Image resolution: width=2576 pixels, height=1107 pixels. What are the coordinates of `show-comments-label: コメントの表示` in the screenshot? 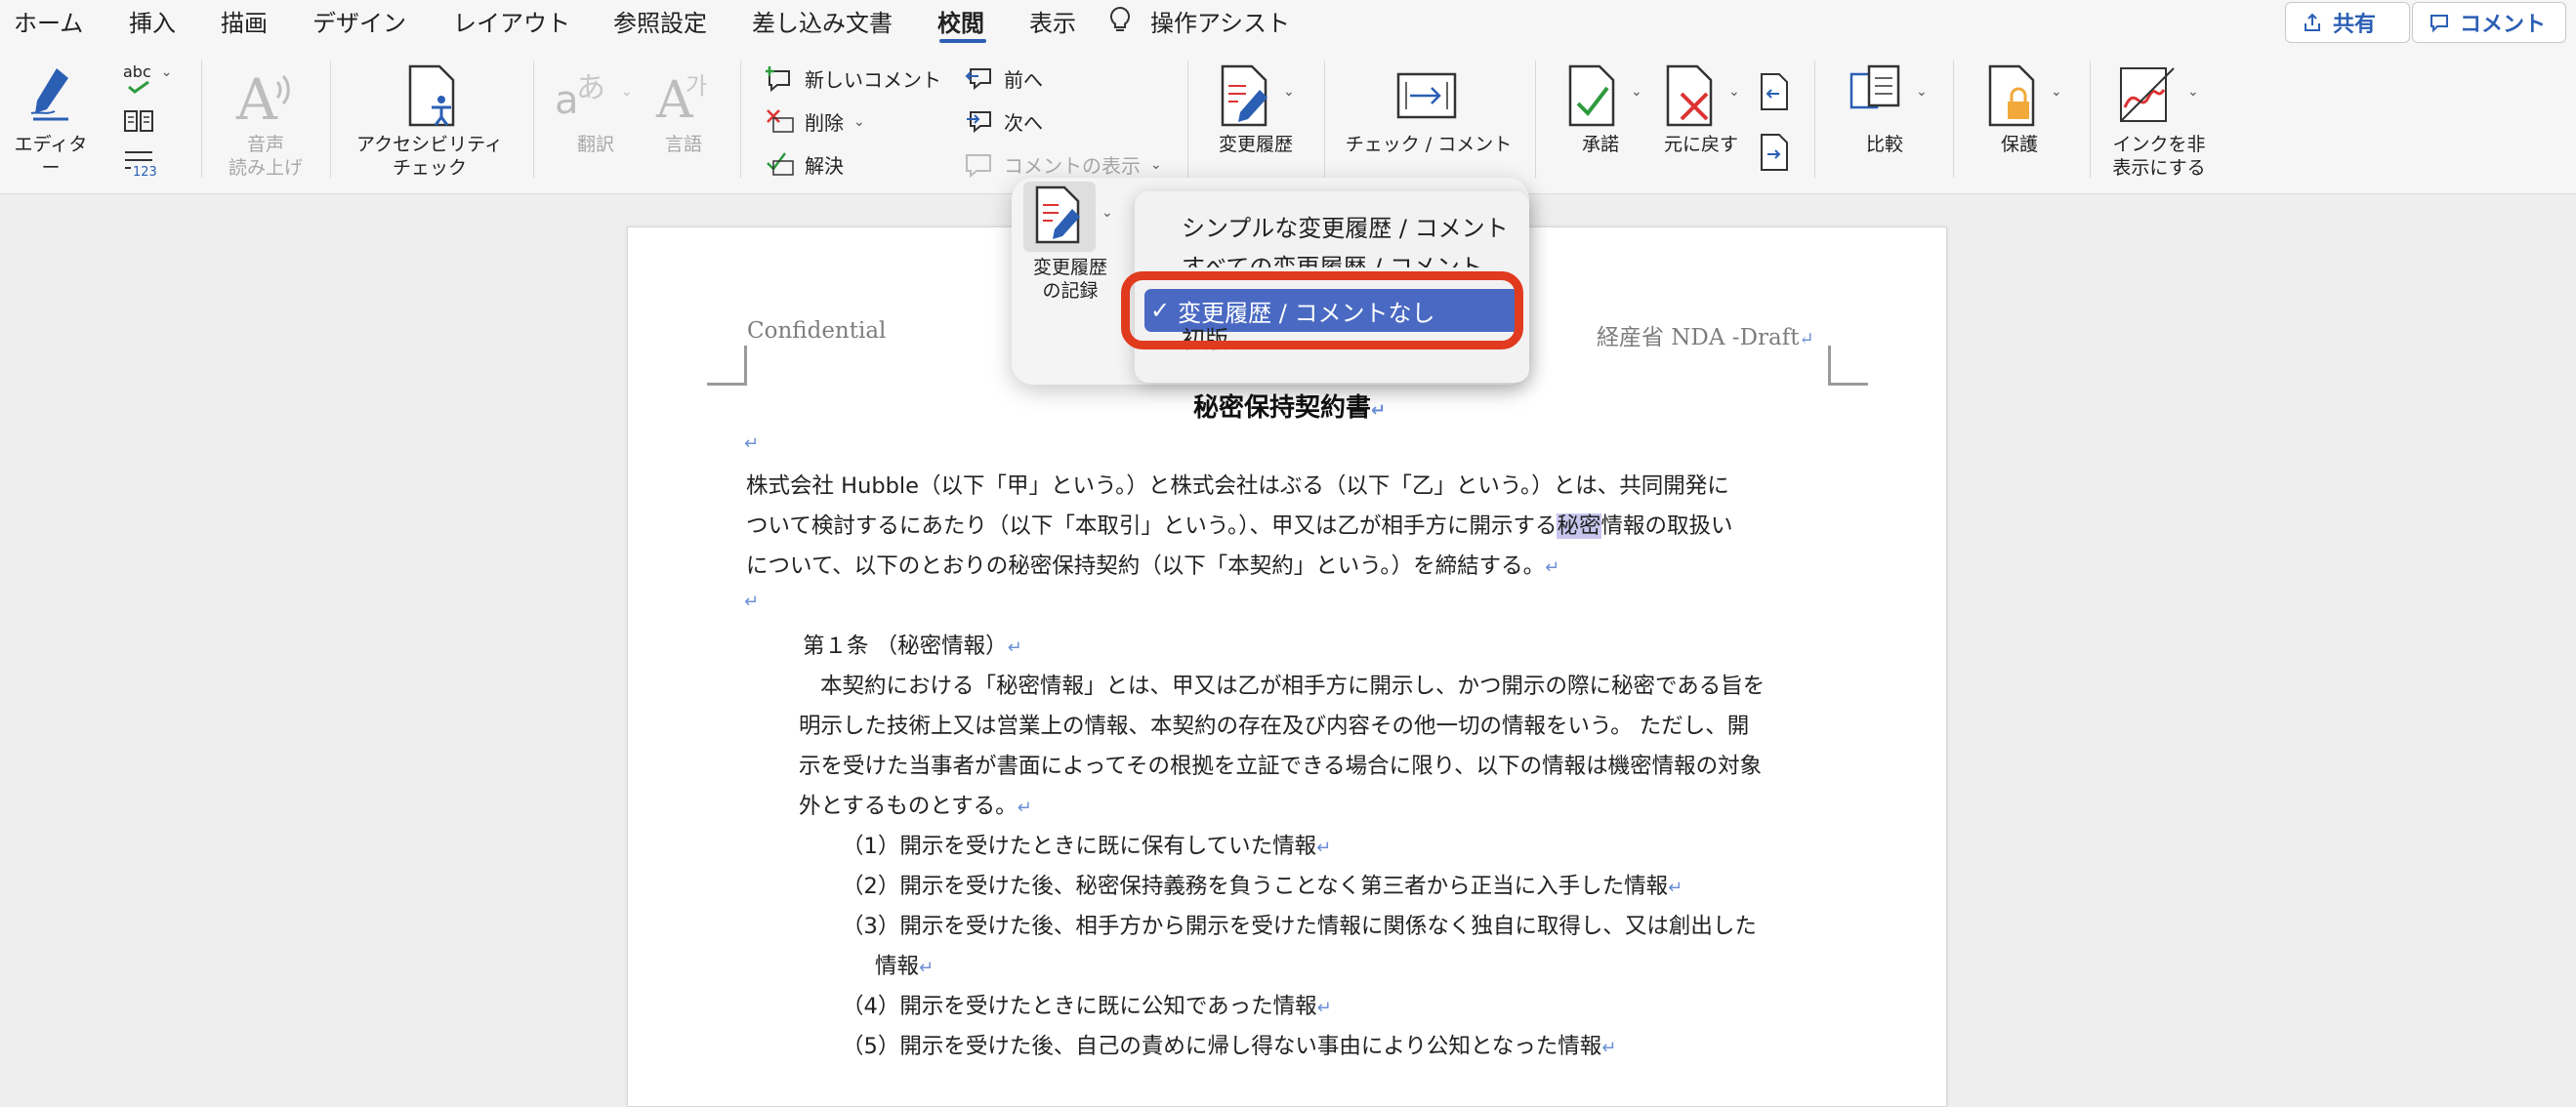 It's located at (1073, 166).